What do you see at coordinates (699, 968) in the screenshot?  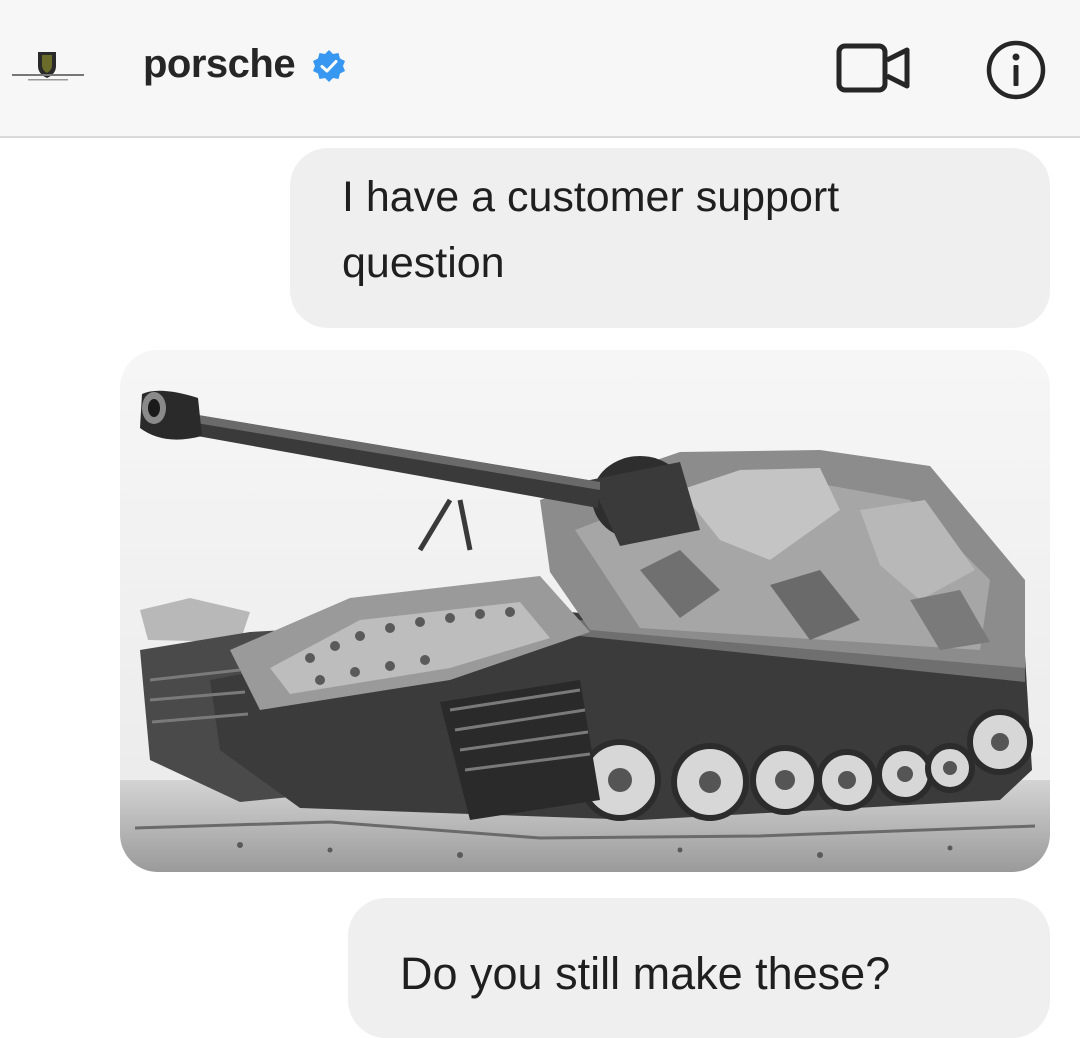 I see `message-bubble: Do you still make these?` at bounding box center [699, 968].